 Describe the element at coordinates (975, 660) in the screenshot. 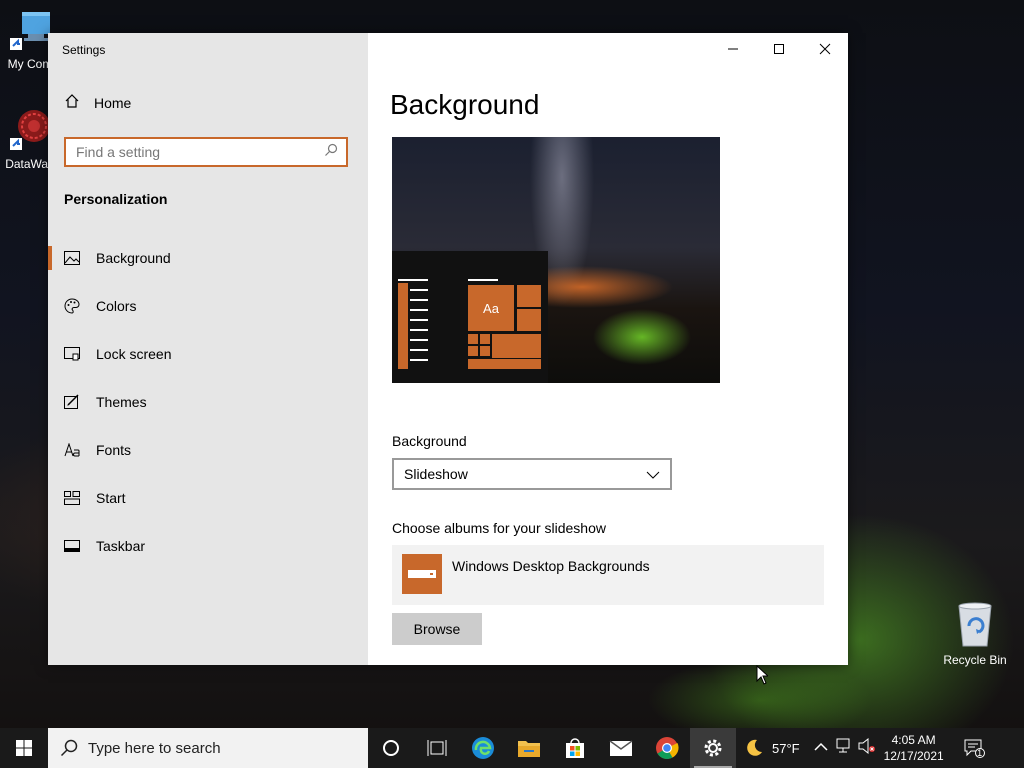

I see `desktop-icon-label: Recycle Bin` at that location.